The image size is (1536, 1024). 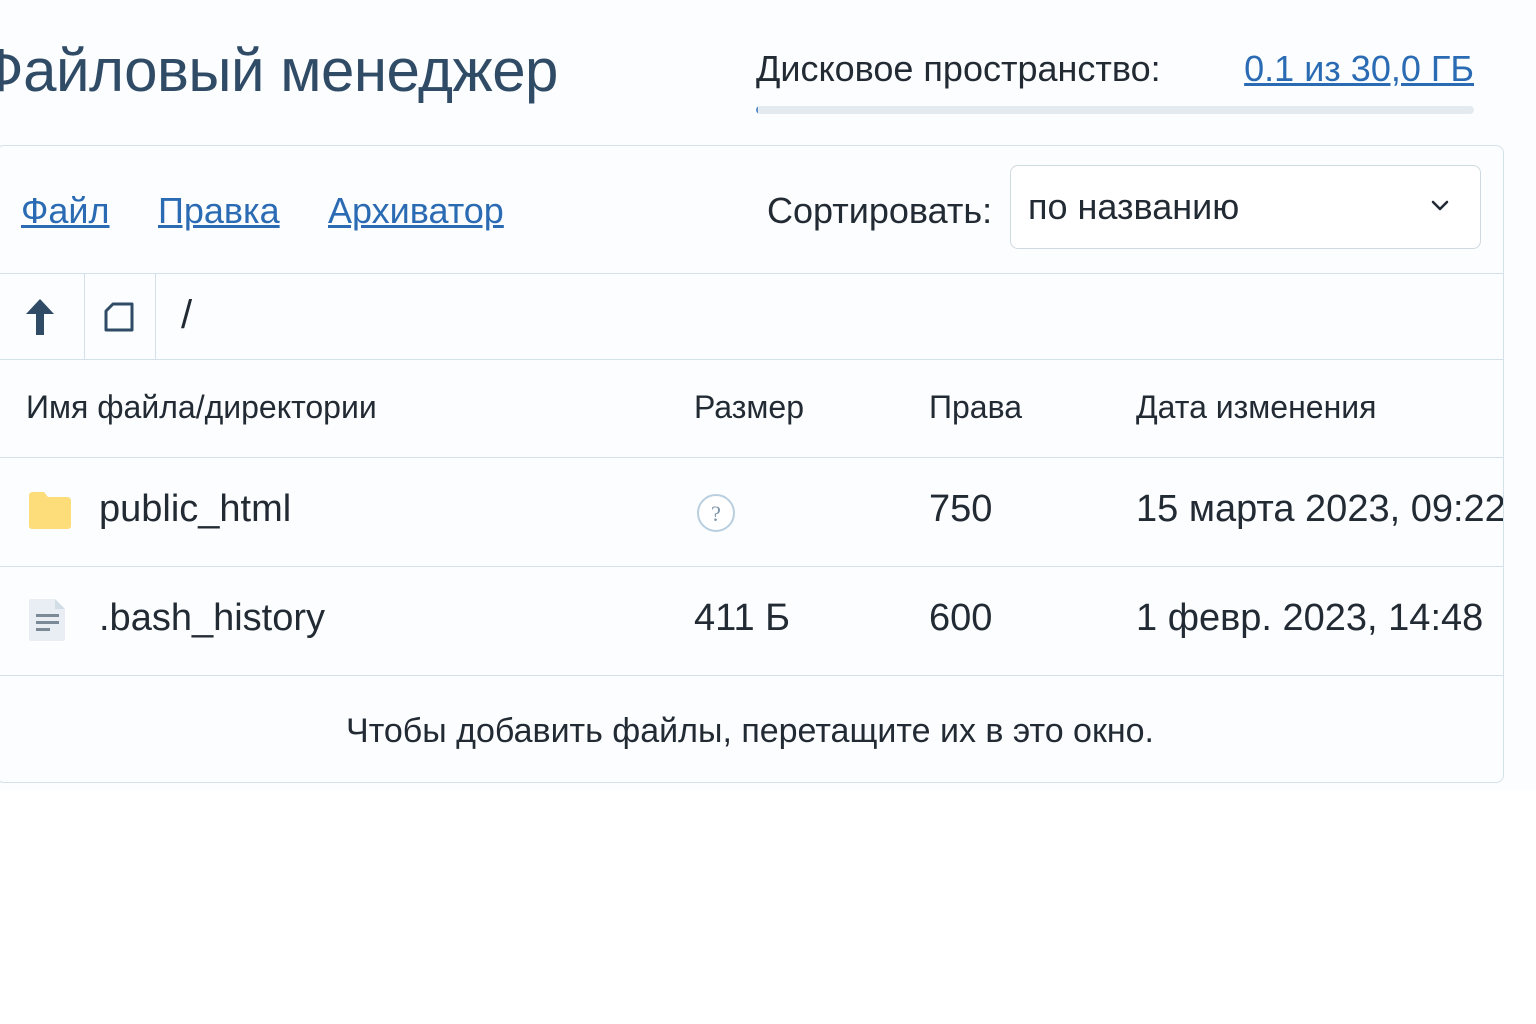 I want to click on go-up-button, so click(x=42, y=316).